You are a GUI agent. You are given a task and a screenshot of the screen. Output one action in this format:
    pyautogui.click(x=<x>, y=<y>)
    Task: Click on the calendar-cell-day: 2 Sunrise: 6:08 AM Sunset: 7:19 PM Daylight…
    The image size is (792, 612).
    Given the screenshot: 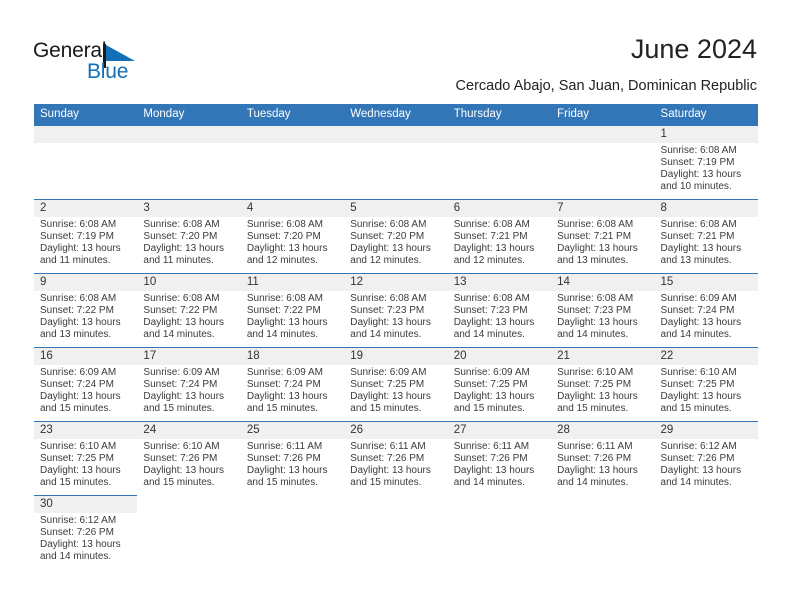 What is the action you would take?
    pyautogui.click(x=86, y=236)
    